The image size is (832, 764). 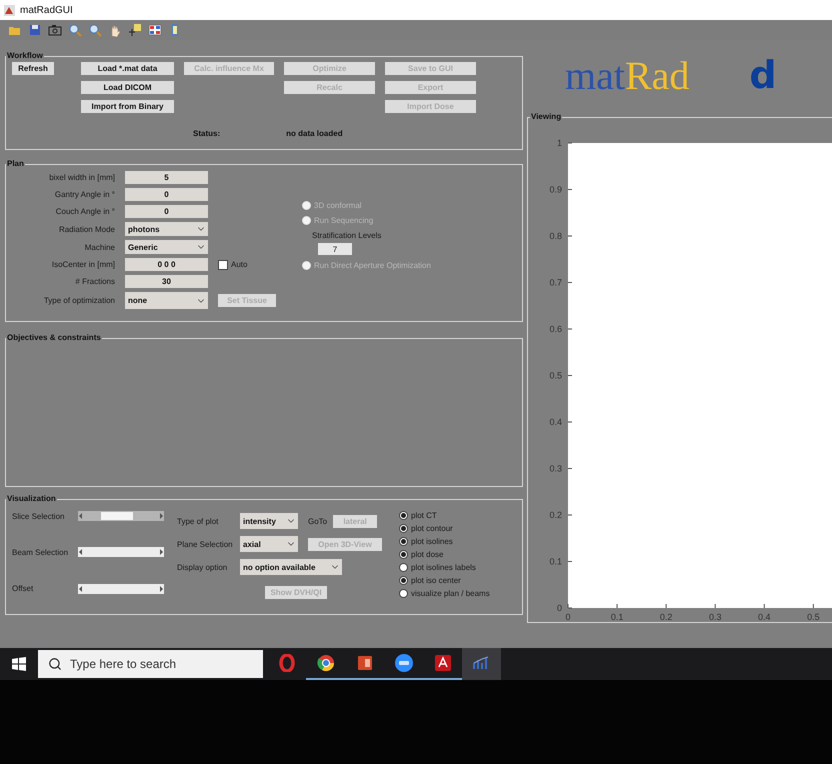 I want to click on checkbox, so click(x=223, y=265).